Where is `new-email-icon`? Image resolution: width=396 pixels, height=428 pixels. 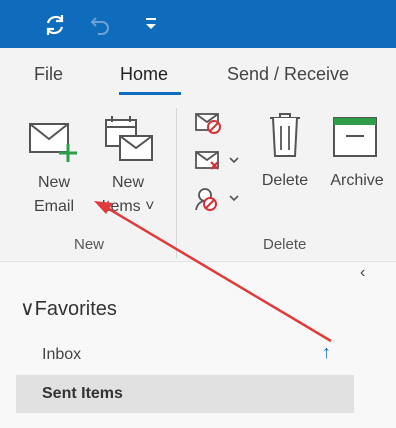
new-email-icon is located at coordinates (53, 142).